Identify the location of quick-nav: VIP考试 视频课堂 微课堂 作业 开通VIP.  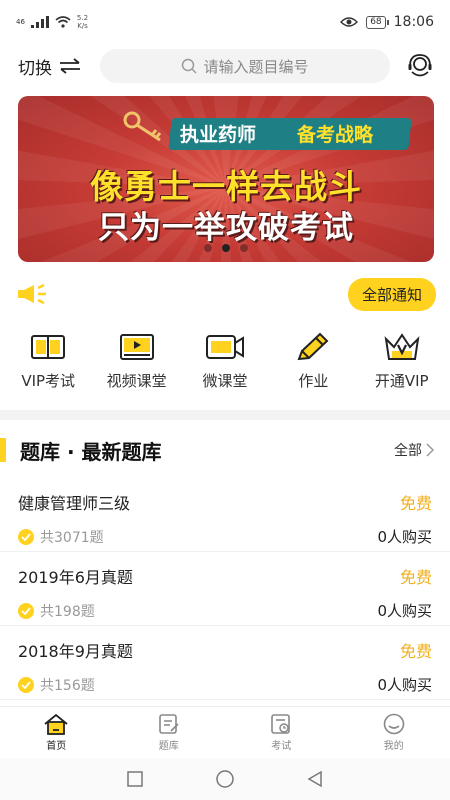
(225, 364).